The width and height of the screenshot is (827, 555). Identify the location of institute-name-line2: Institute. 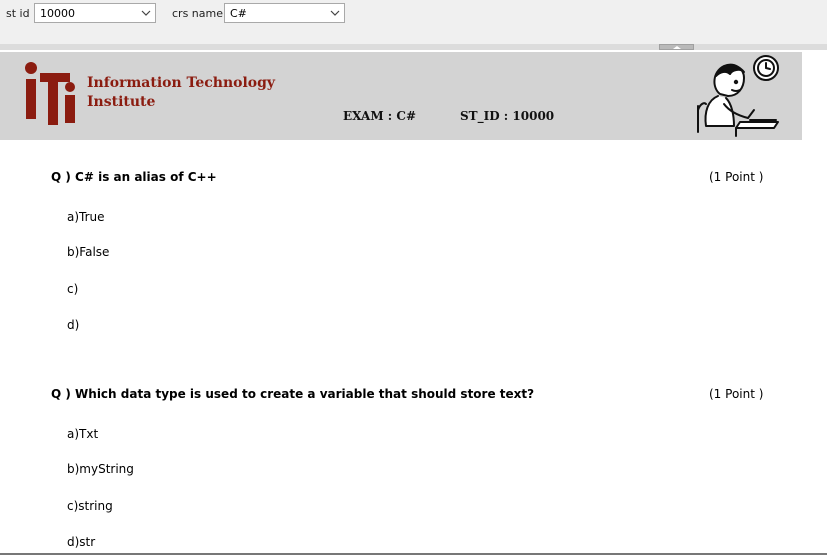
(121, 102).